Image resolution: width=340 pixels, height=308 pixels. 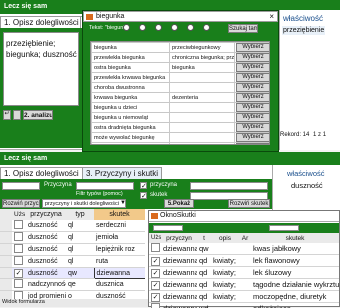 What do you see at coordinates (110, 16) in the screenshot?
I see `dialog-title: biegunka` at bounding box center [110, 16].